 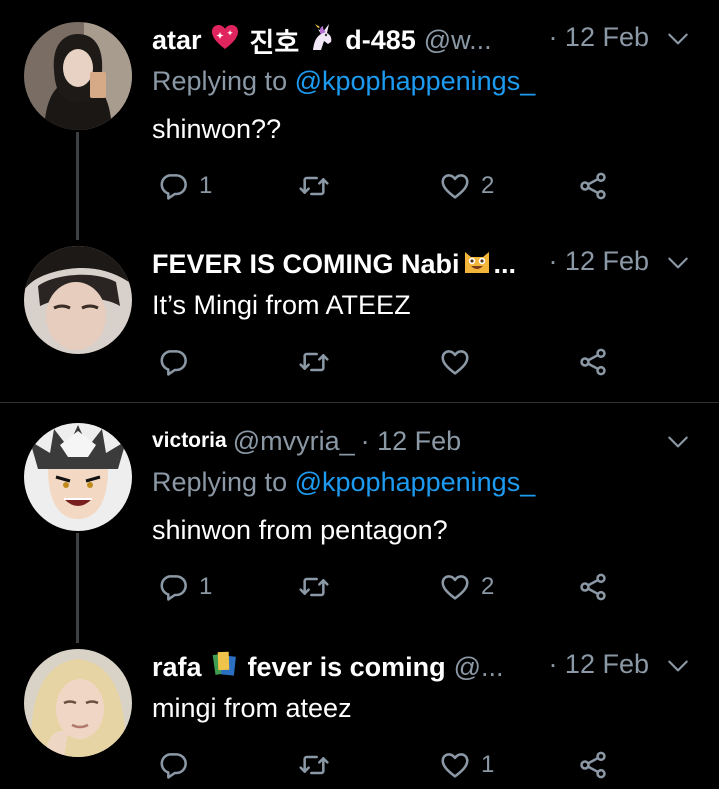 What do you see at coordinates (294, 441) in the screenshot?
I see `handle: @mvyria_` at bounding box center [294, 441].